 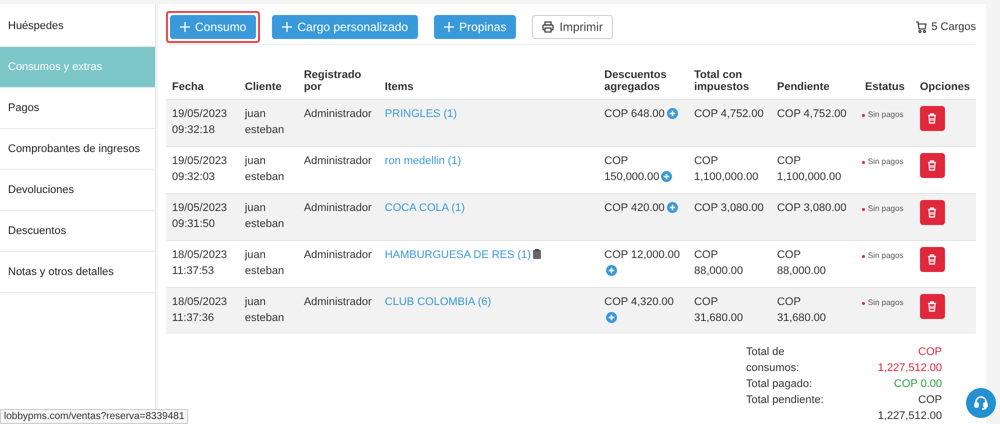 What do you see at coordinates (642, 254) in the screenshot?
I see `discount-cell: COP 12,000.00` at bounding box center [642, 254].